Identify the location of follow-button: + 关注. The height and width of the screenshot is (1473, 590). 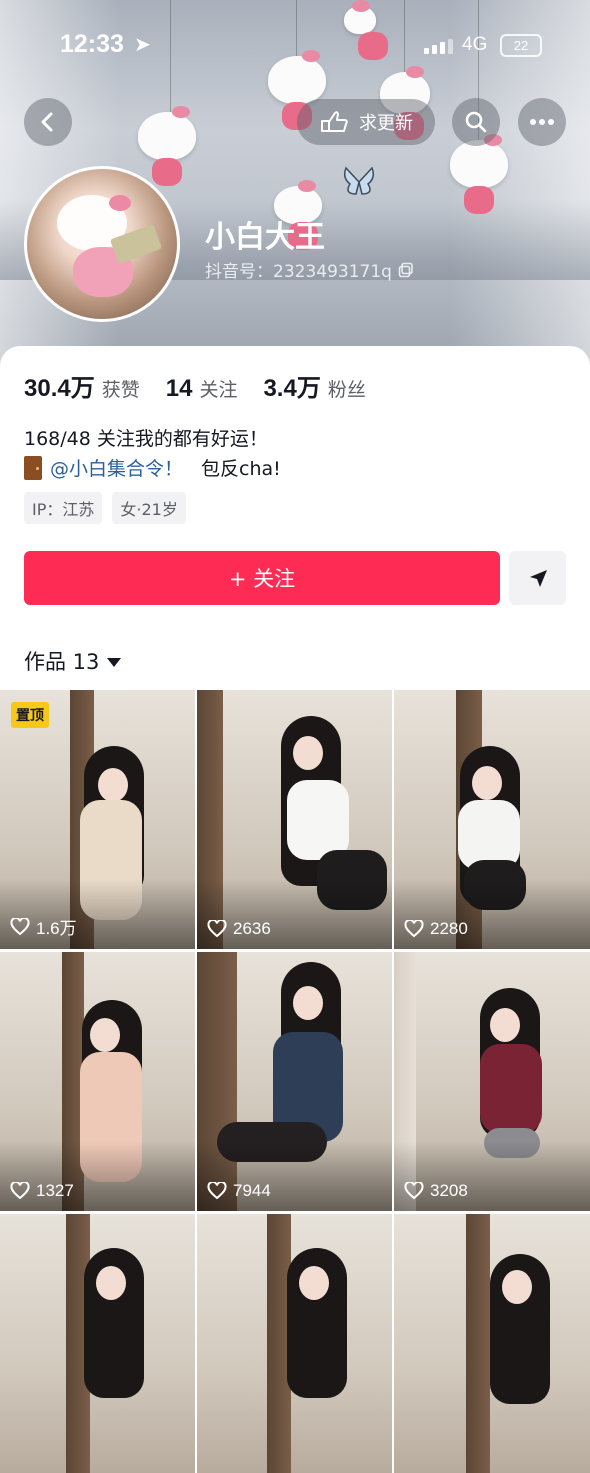
(262, 578).